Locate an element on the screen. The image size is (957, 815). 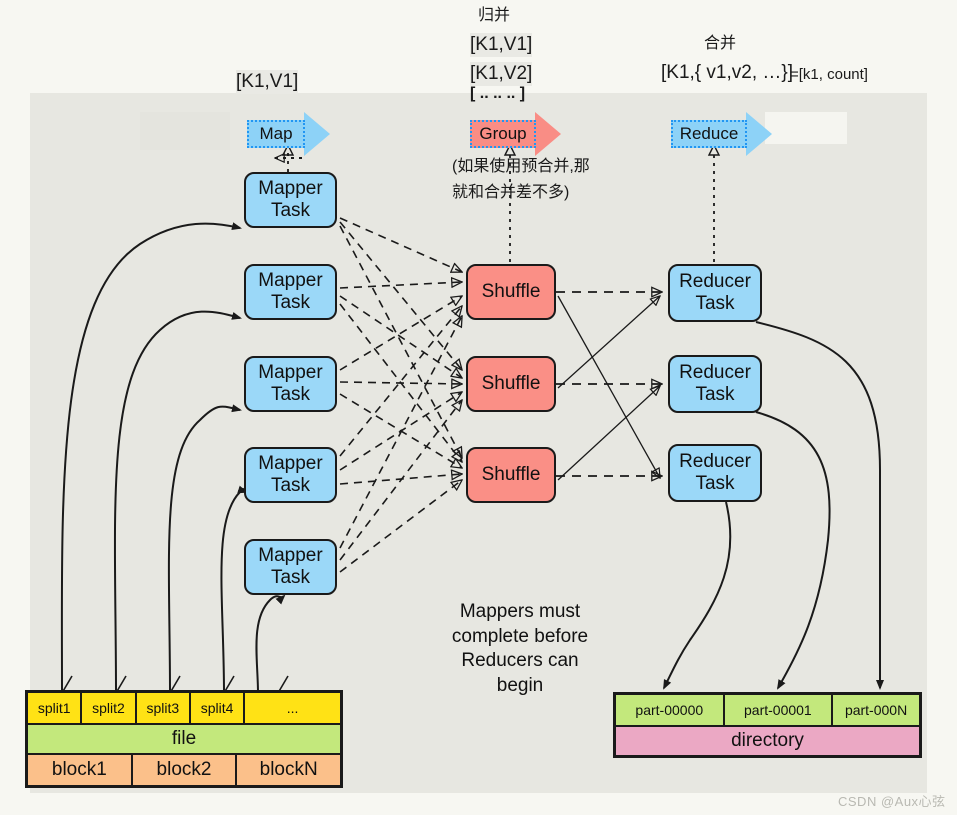
output-parts-row: part-00000 part-00001 part-000N is located at coordinates (767, 710).